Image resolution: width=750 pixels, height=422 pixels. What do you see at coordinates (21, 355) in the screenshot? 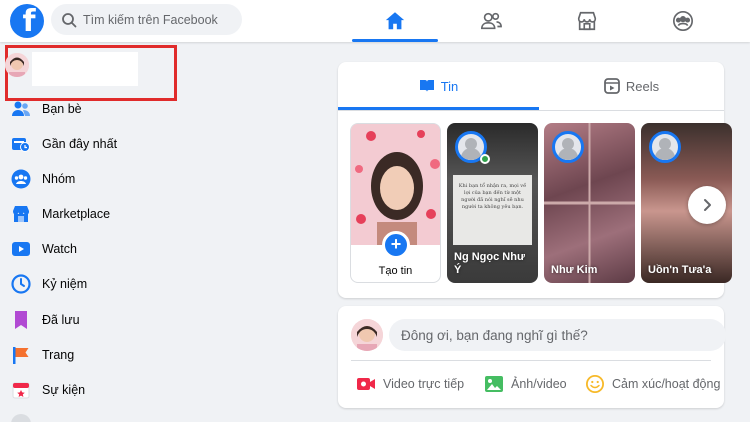
I see `pages-icon` at bounding box center [21, 355].